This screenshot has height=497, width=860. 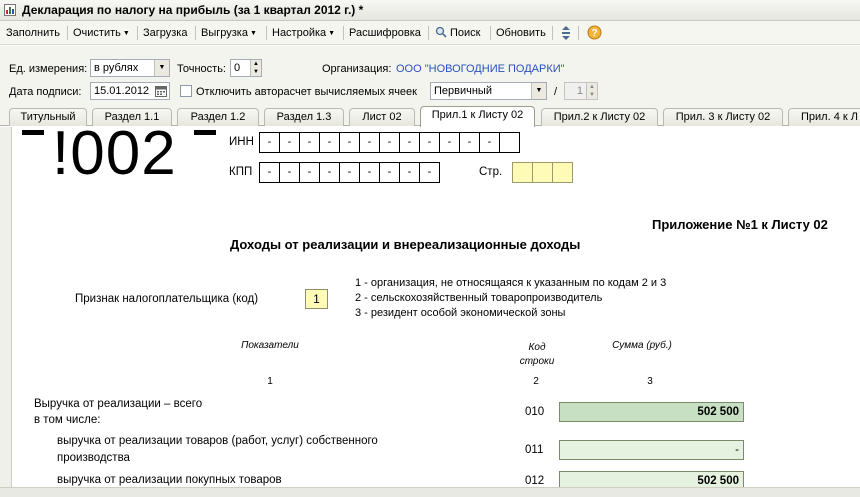 I want to click on kpp-cells: - - - - - - - - -, so click(x=349, y=172).